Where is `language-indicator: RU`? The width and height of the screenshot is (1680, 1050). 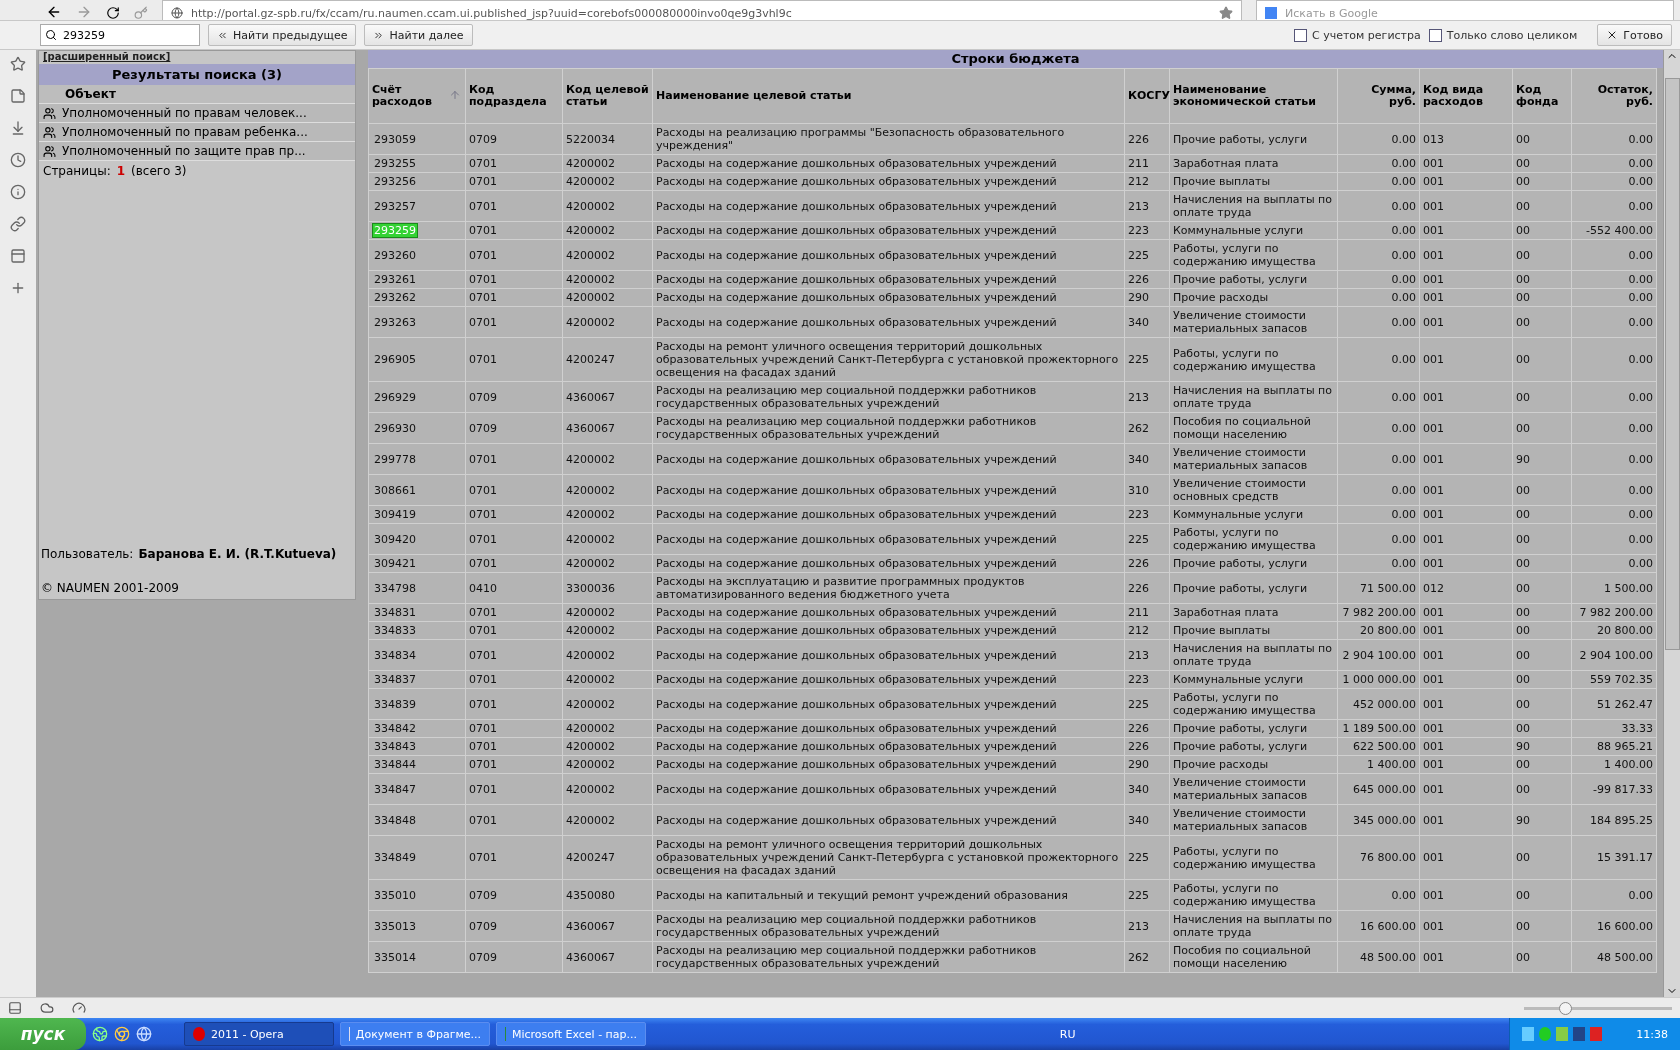
language-indicator: RU is located at coordinates (1067, 1034).